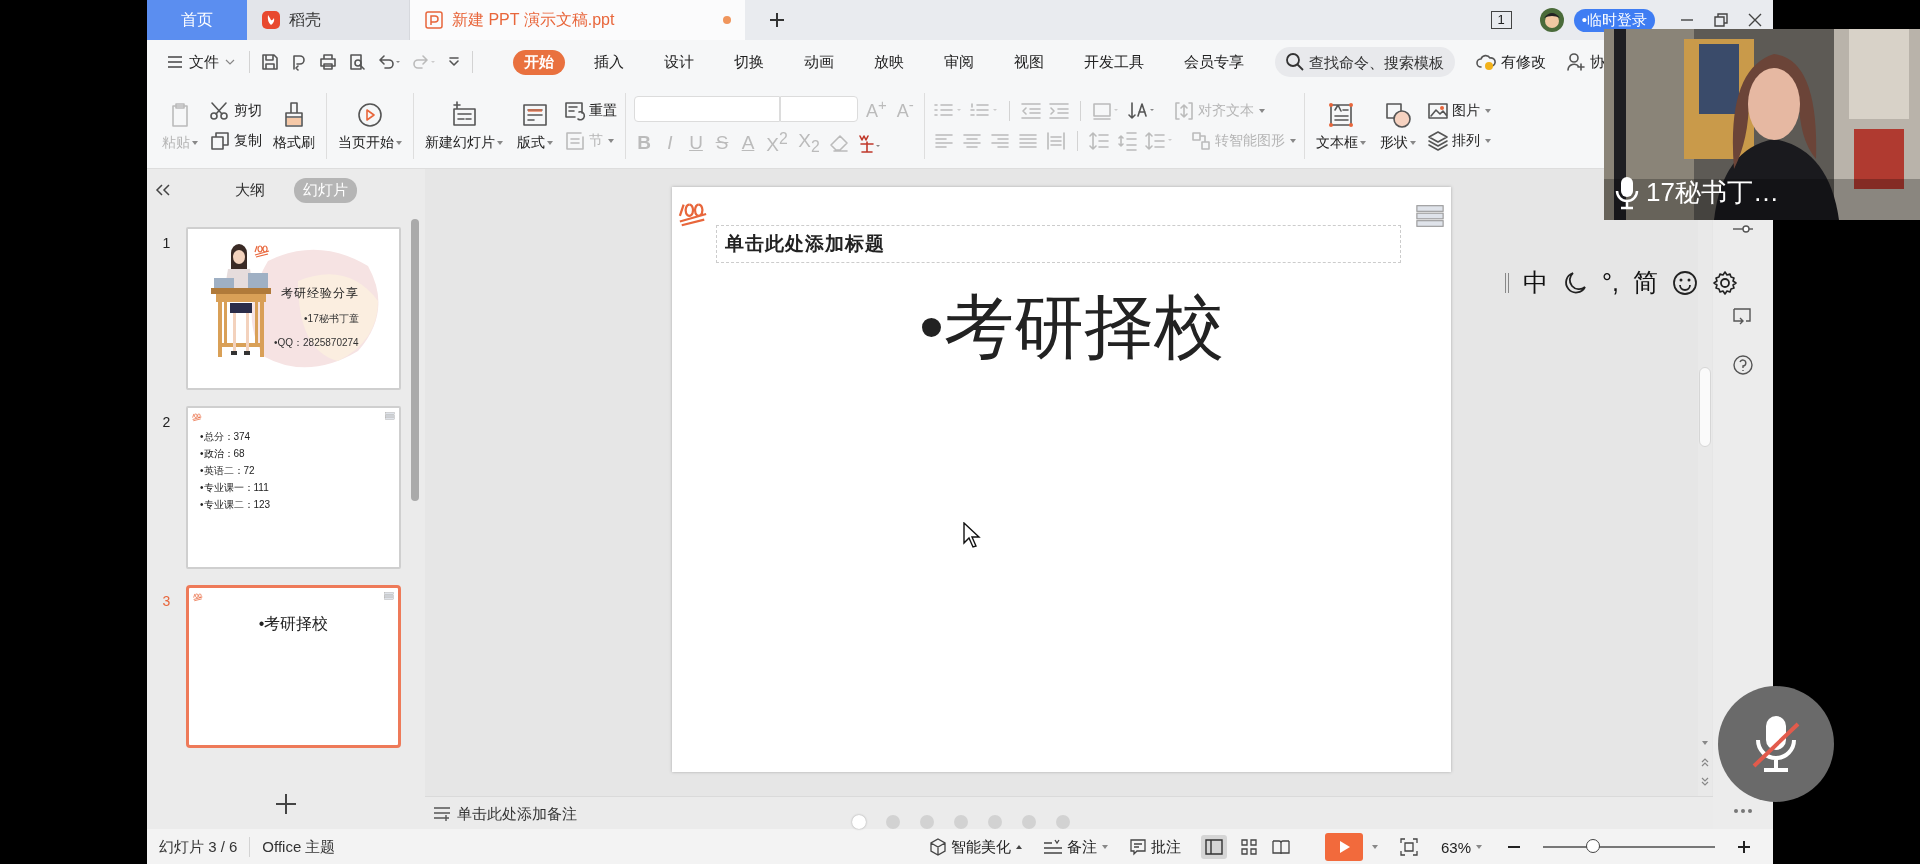 This screenshot has width=1920, height=864. What do you see at coordinates (328, 20) in the screenshot?
I see `document-tab: 稻壳` at bounding box center [328, 20].